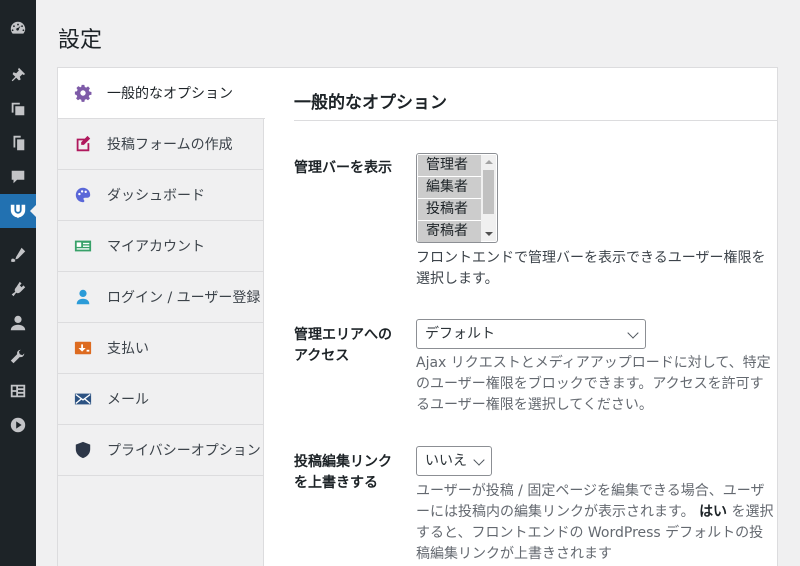 The image size is (800, 566). I want to click on tab-label: メール, so click(128, 400).